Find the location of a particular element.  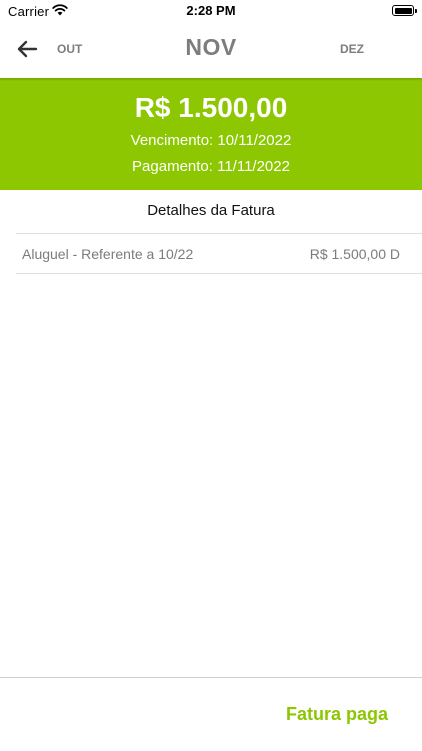

clock: 2:28 PM is located at coordinates (211, 10).